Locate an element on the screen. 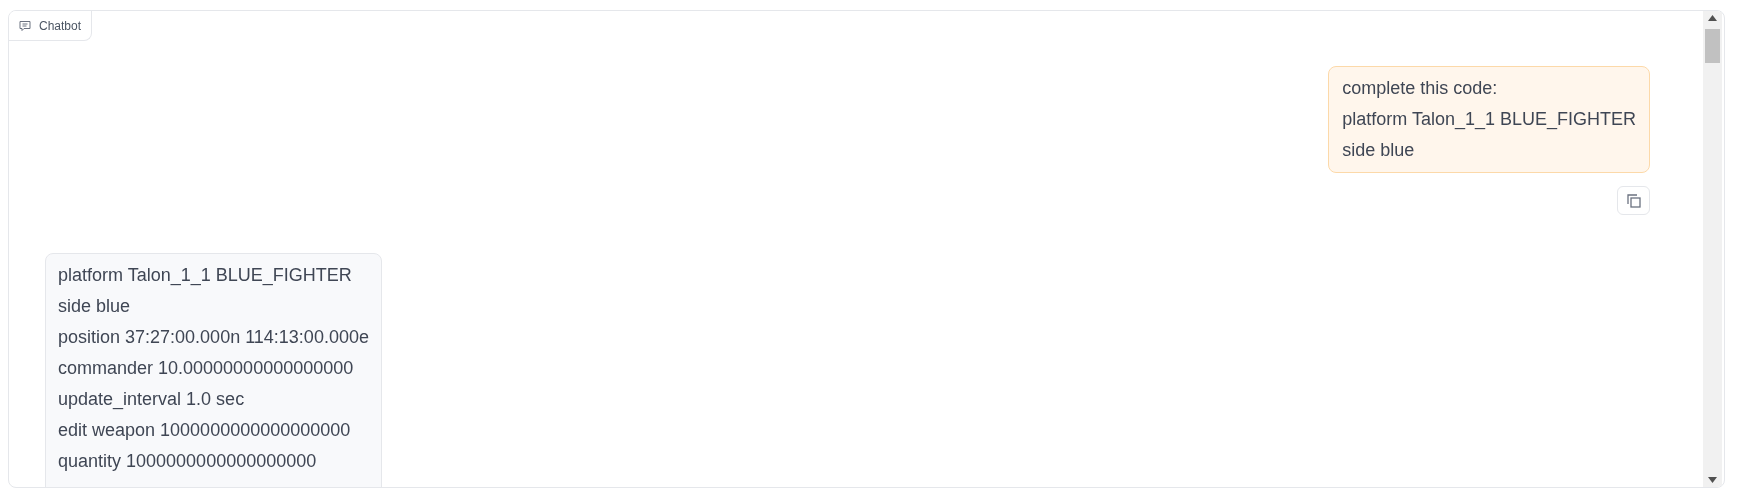 The height and width of the screenshot is (503, 1743). message-line: commander 10.00000000000000000 is located at coordinates (206, 368).